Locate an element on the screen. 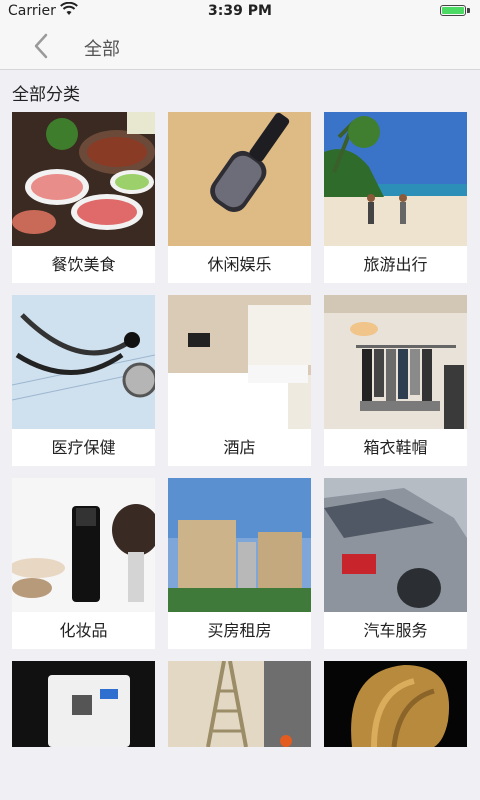 The height and width of the screenshot is (800, 480). category-label: 酒店 is located at coordinates (239, 447).